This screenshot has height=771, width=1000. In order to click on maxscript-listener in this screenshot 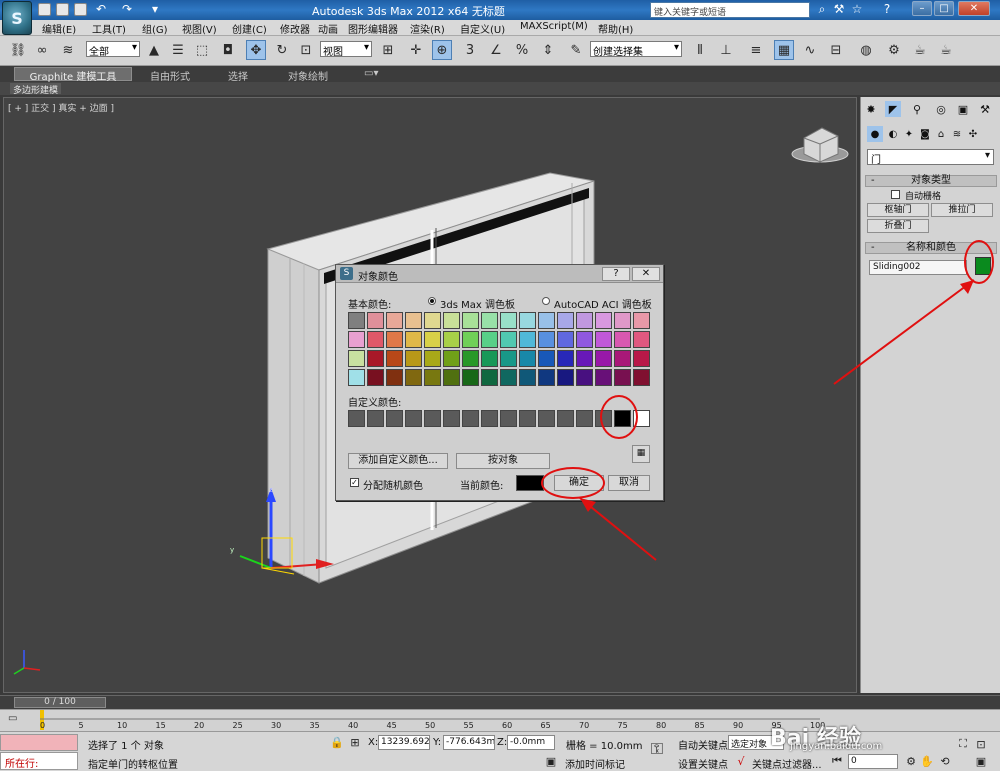, I will do `click(39, 742)`.